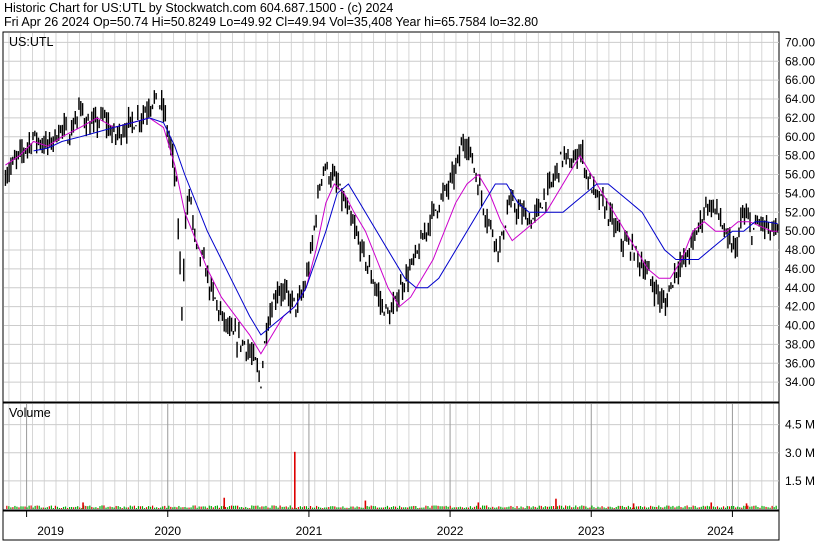  What do you see at coordinates (800, 137) in the screenshot?
I see `price-tick-label-13: 60.00` at bounding box center [800, 137].